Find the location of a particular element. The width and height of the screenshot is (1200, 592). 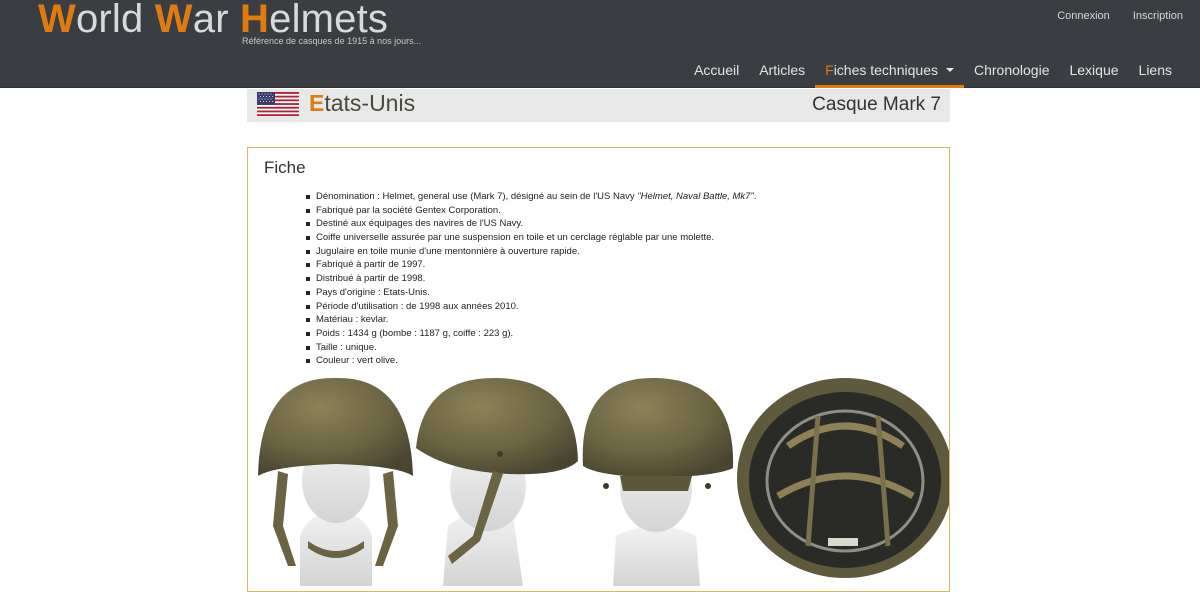

us-flag-icon is located at coordinates (278, 104).